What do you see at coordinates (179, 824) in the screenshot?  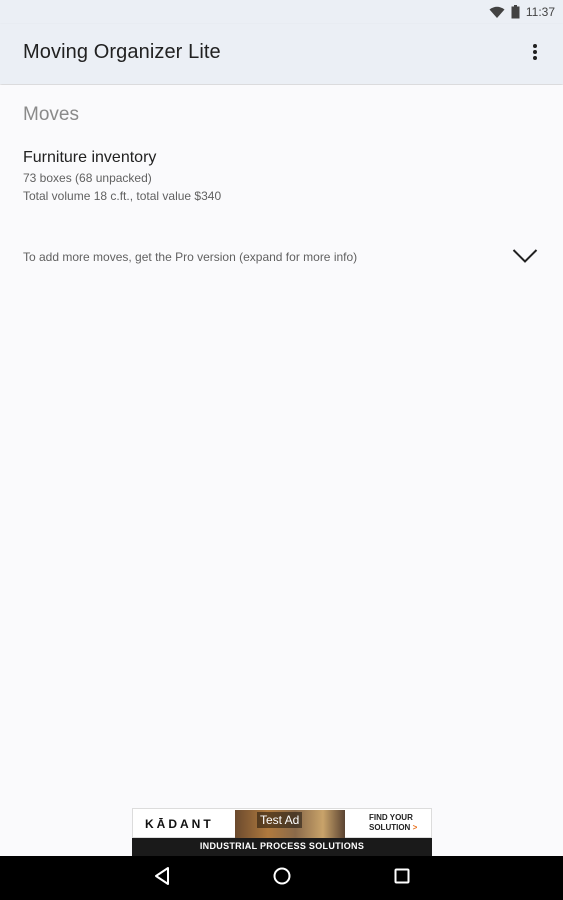 I see `ad-brand-logo: KĀDANT` at bounding box center [179, 824].